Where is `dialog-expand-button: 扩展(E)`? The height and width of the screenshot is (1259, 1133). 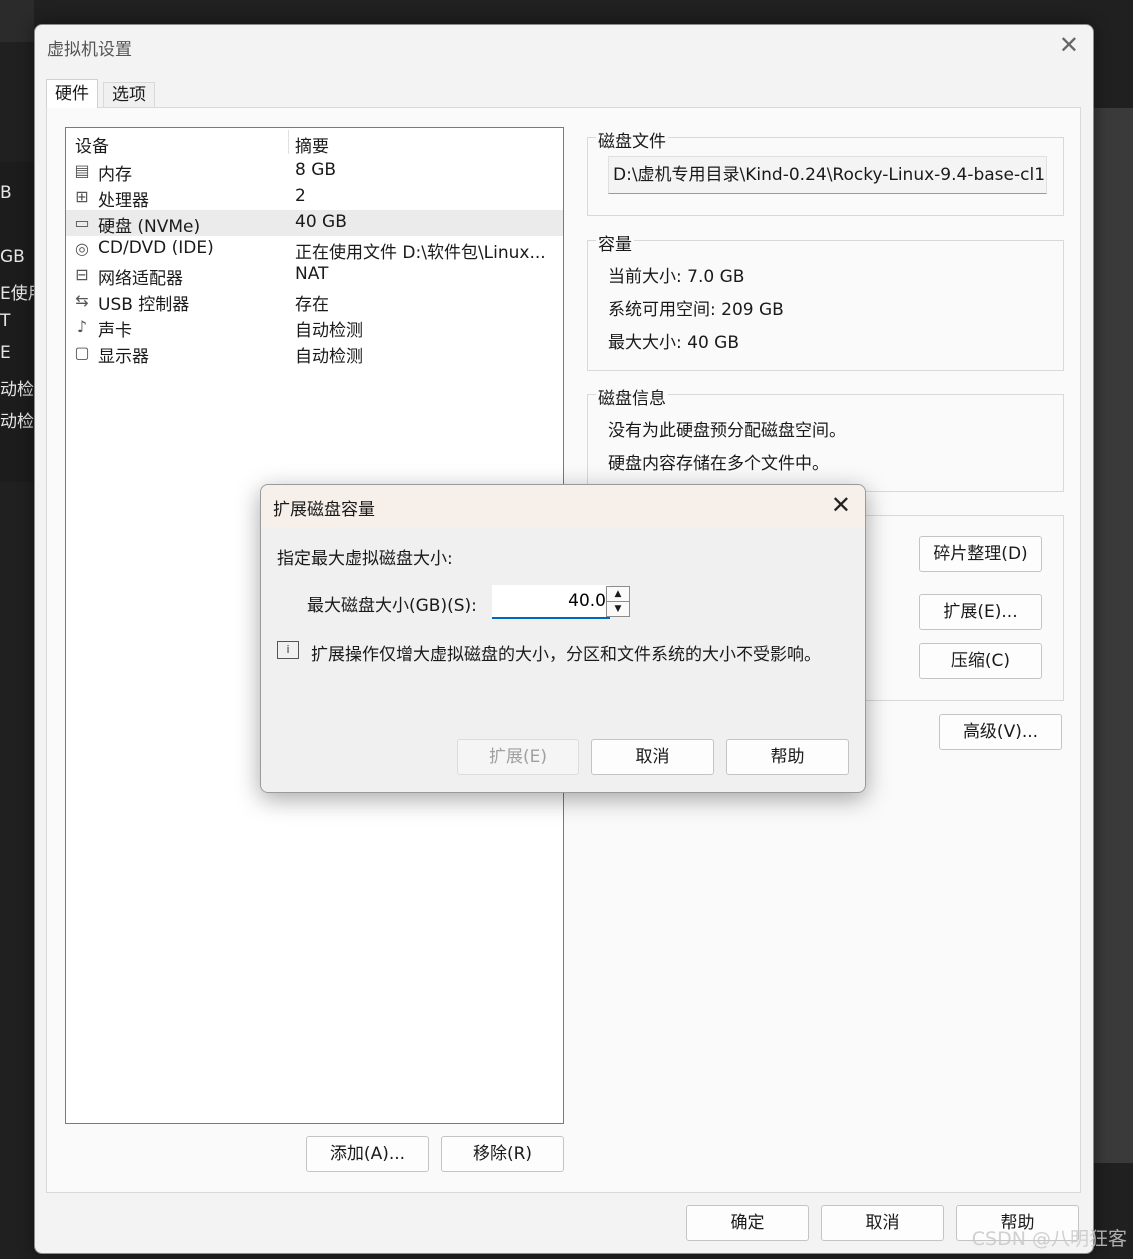 dialog-expand-button: 扩展(E) is located at coordinates (518, 757).